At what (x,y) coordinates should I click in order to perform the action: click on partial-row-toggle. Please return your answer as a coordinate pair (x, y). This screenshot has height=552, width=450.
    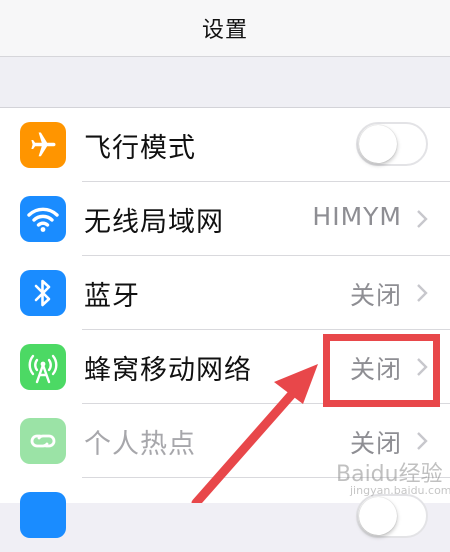
    Looking at the image, I should click on (392, 516).